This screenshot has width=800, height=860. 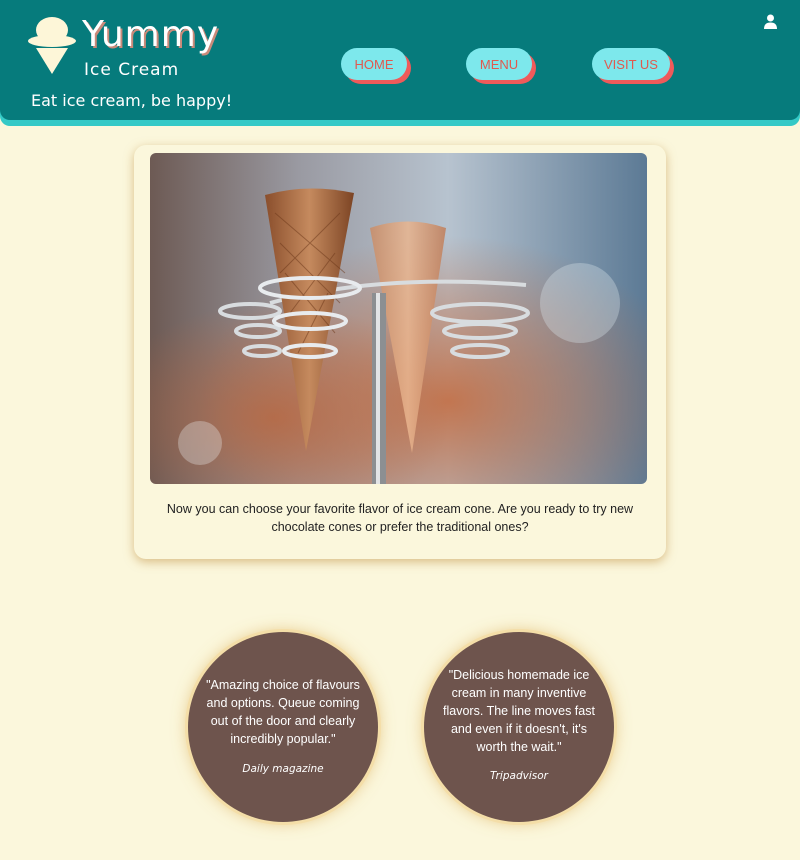 What do you see at coordinates (770, 21) in the screenshot?
I see `user-icon` at bounding box center [770, 21].